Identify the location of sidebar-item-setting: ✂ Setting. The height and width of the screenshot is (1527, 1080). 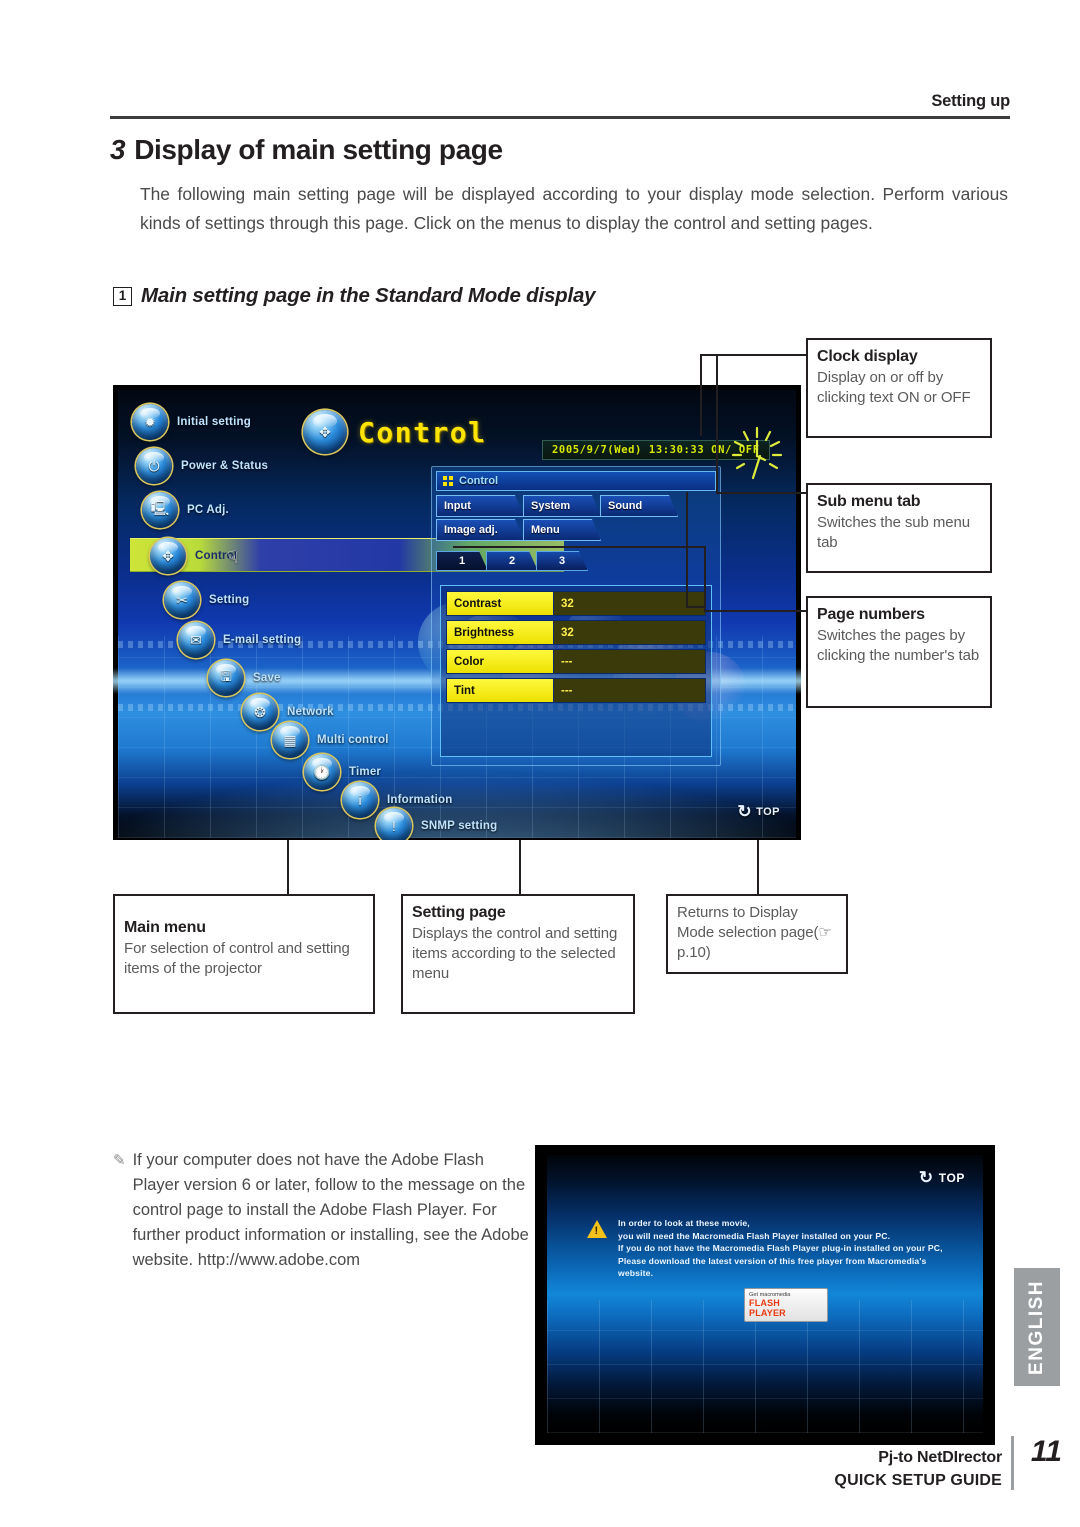
(206, 600).